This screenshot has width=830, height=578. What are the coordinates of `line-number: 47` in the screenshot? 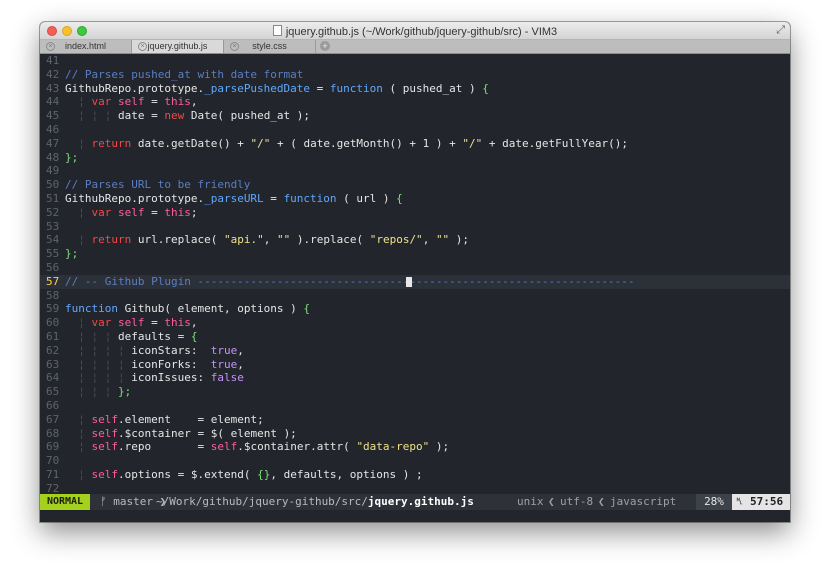 It's located at (53, 143).